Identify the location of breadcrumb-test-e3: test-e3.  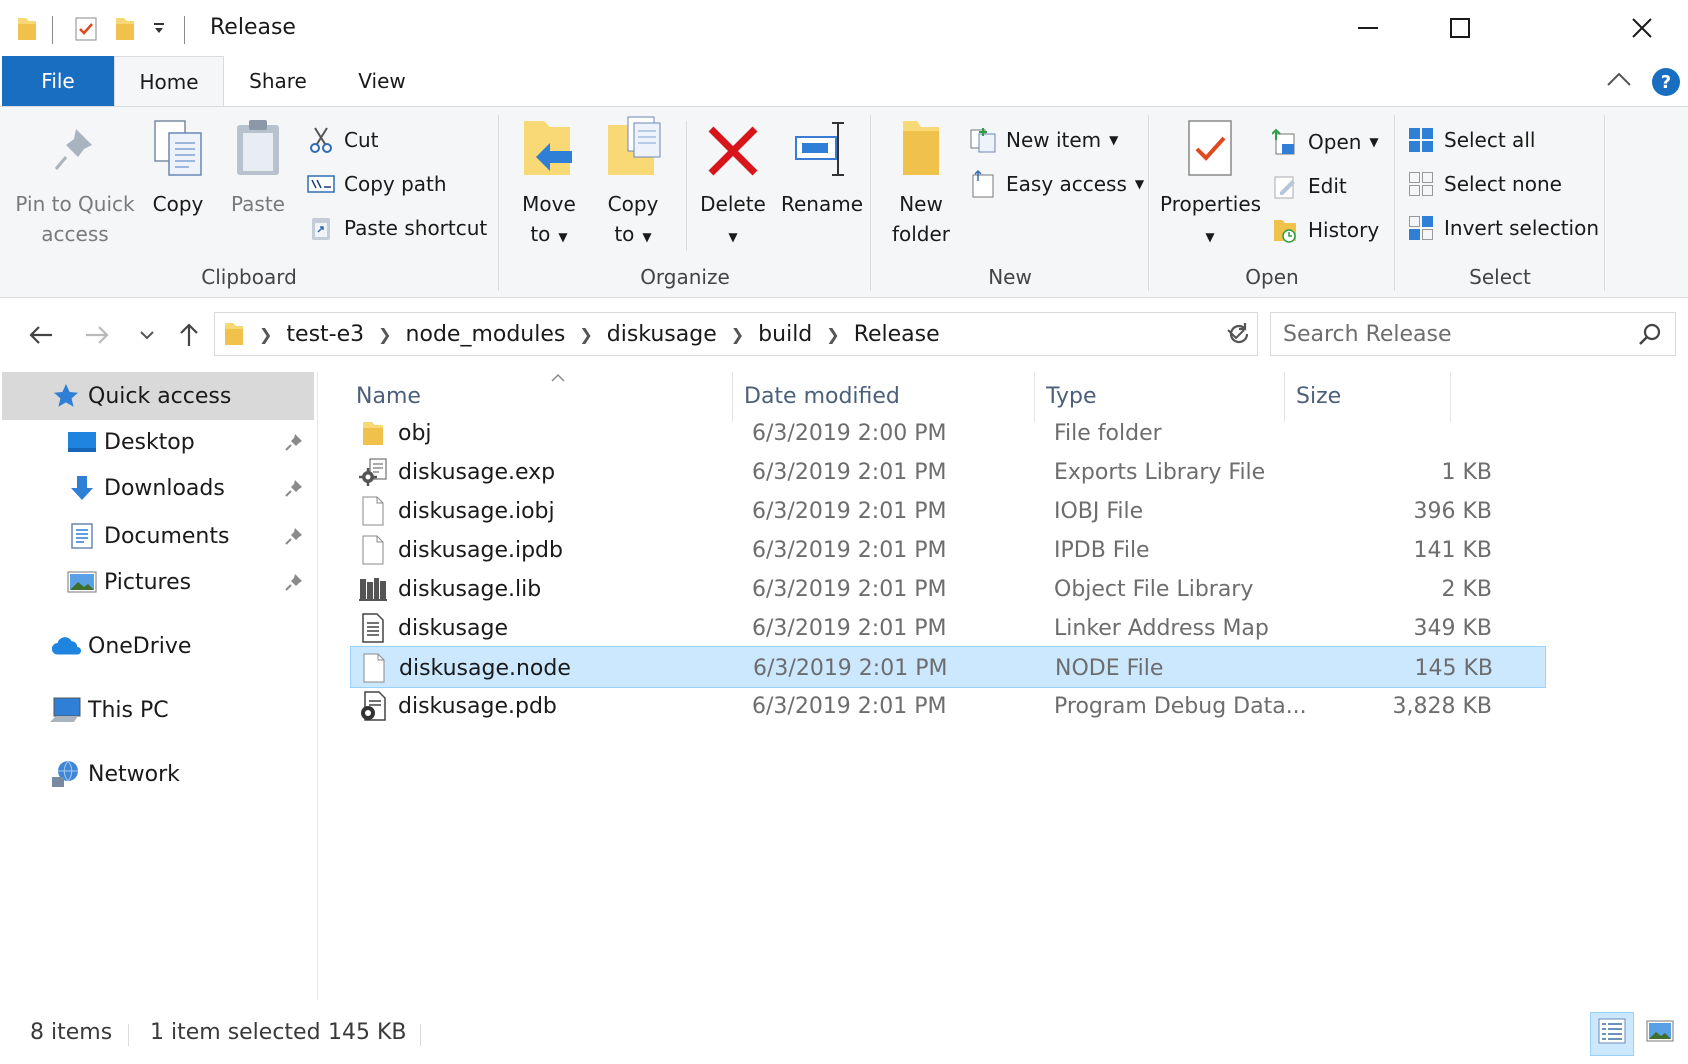
(325, 334).